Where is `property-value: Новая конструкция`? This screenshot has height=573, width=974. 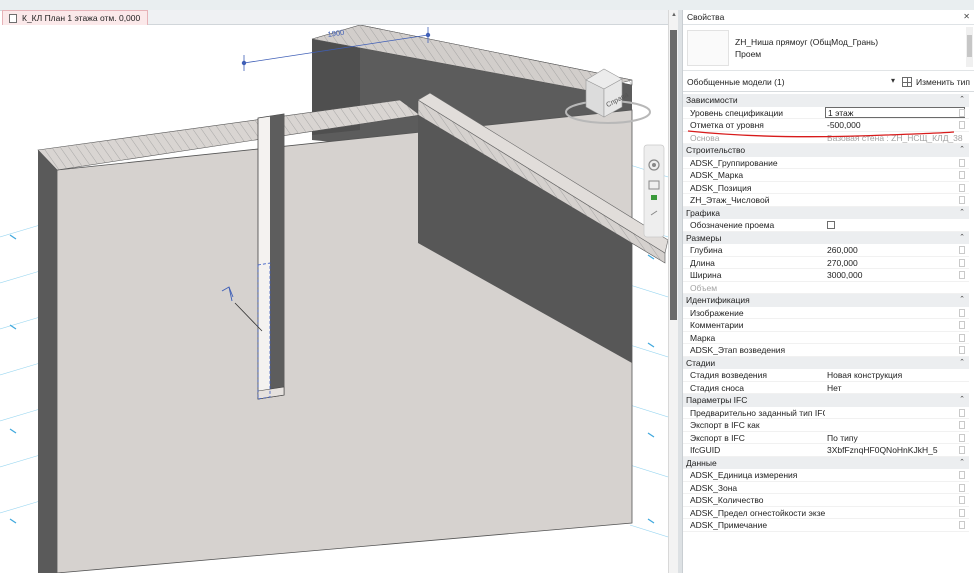
property-value: Новая конструкция is located at coordinates (895, 375).